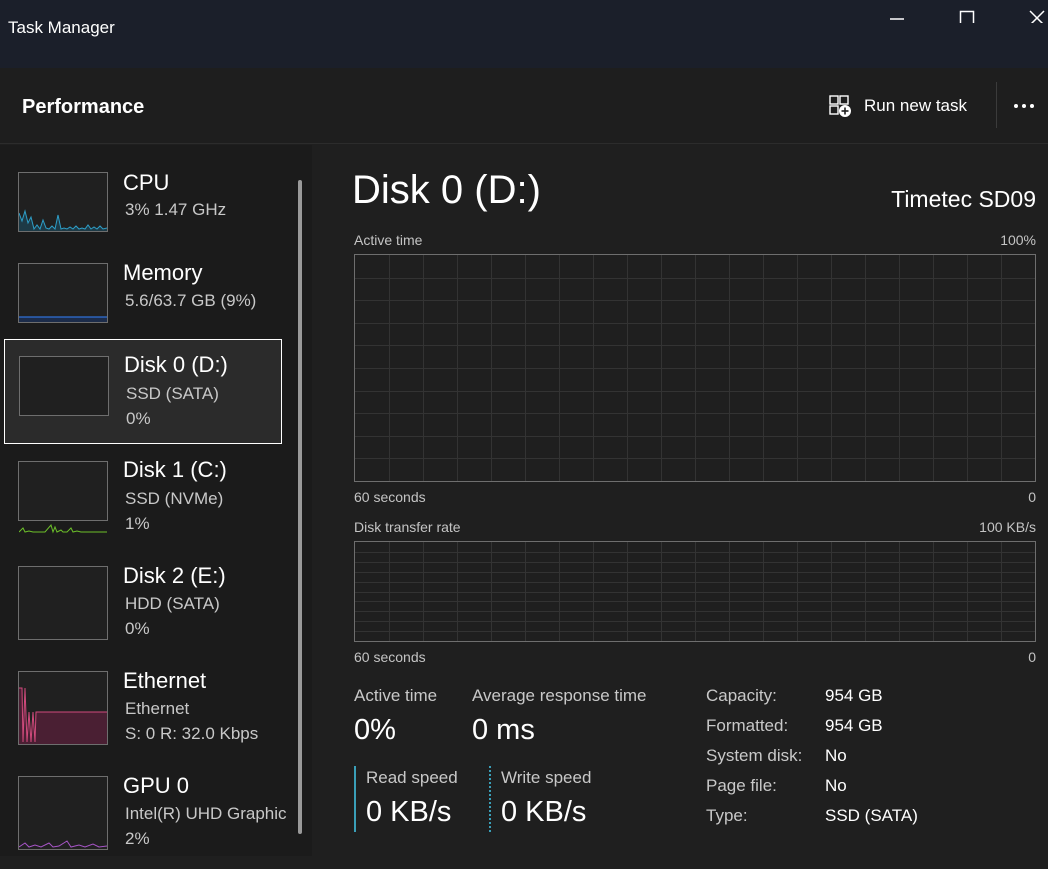 The width and height of the screenshot is (1048, 869). Describe the element at coordinates (172, 393) in the screenshot. I see `device-detail: SSD (SATA)` at that location.